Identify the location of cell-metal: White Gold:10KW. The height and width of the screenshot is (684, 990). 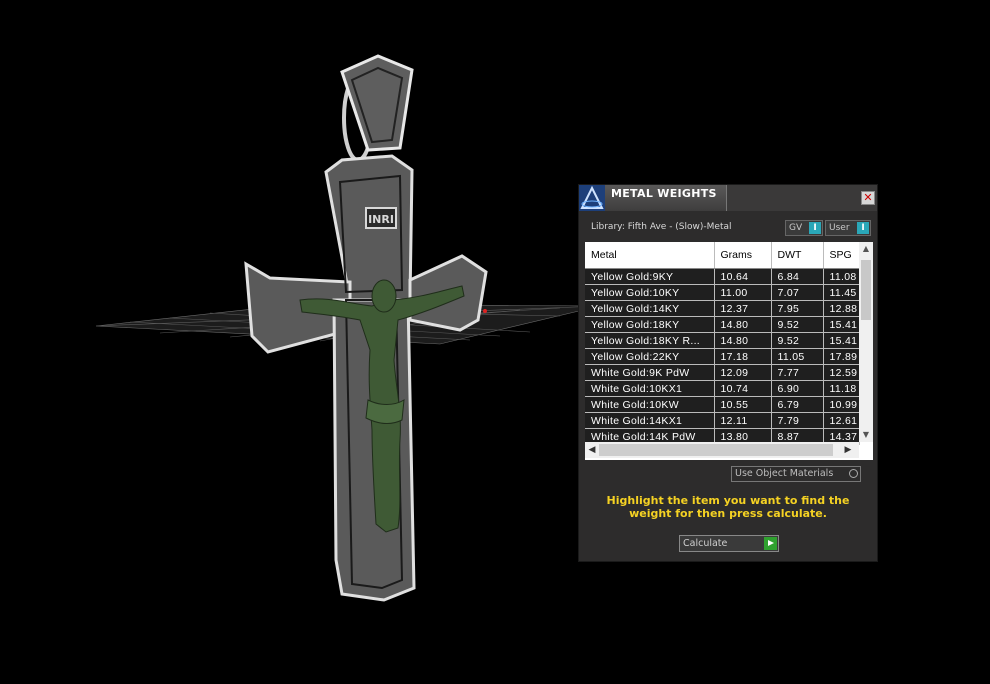
(650, 404).